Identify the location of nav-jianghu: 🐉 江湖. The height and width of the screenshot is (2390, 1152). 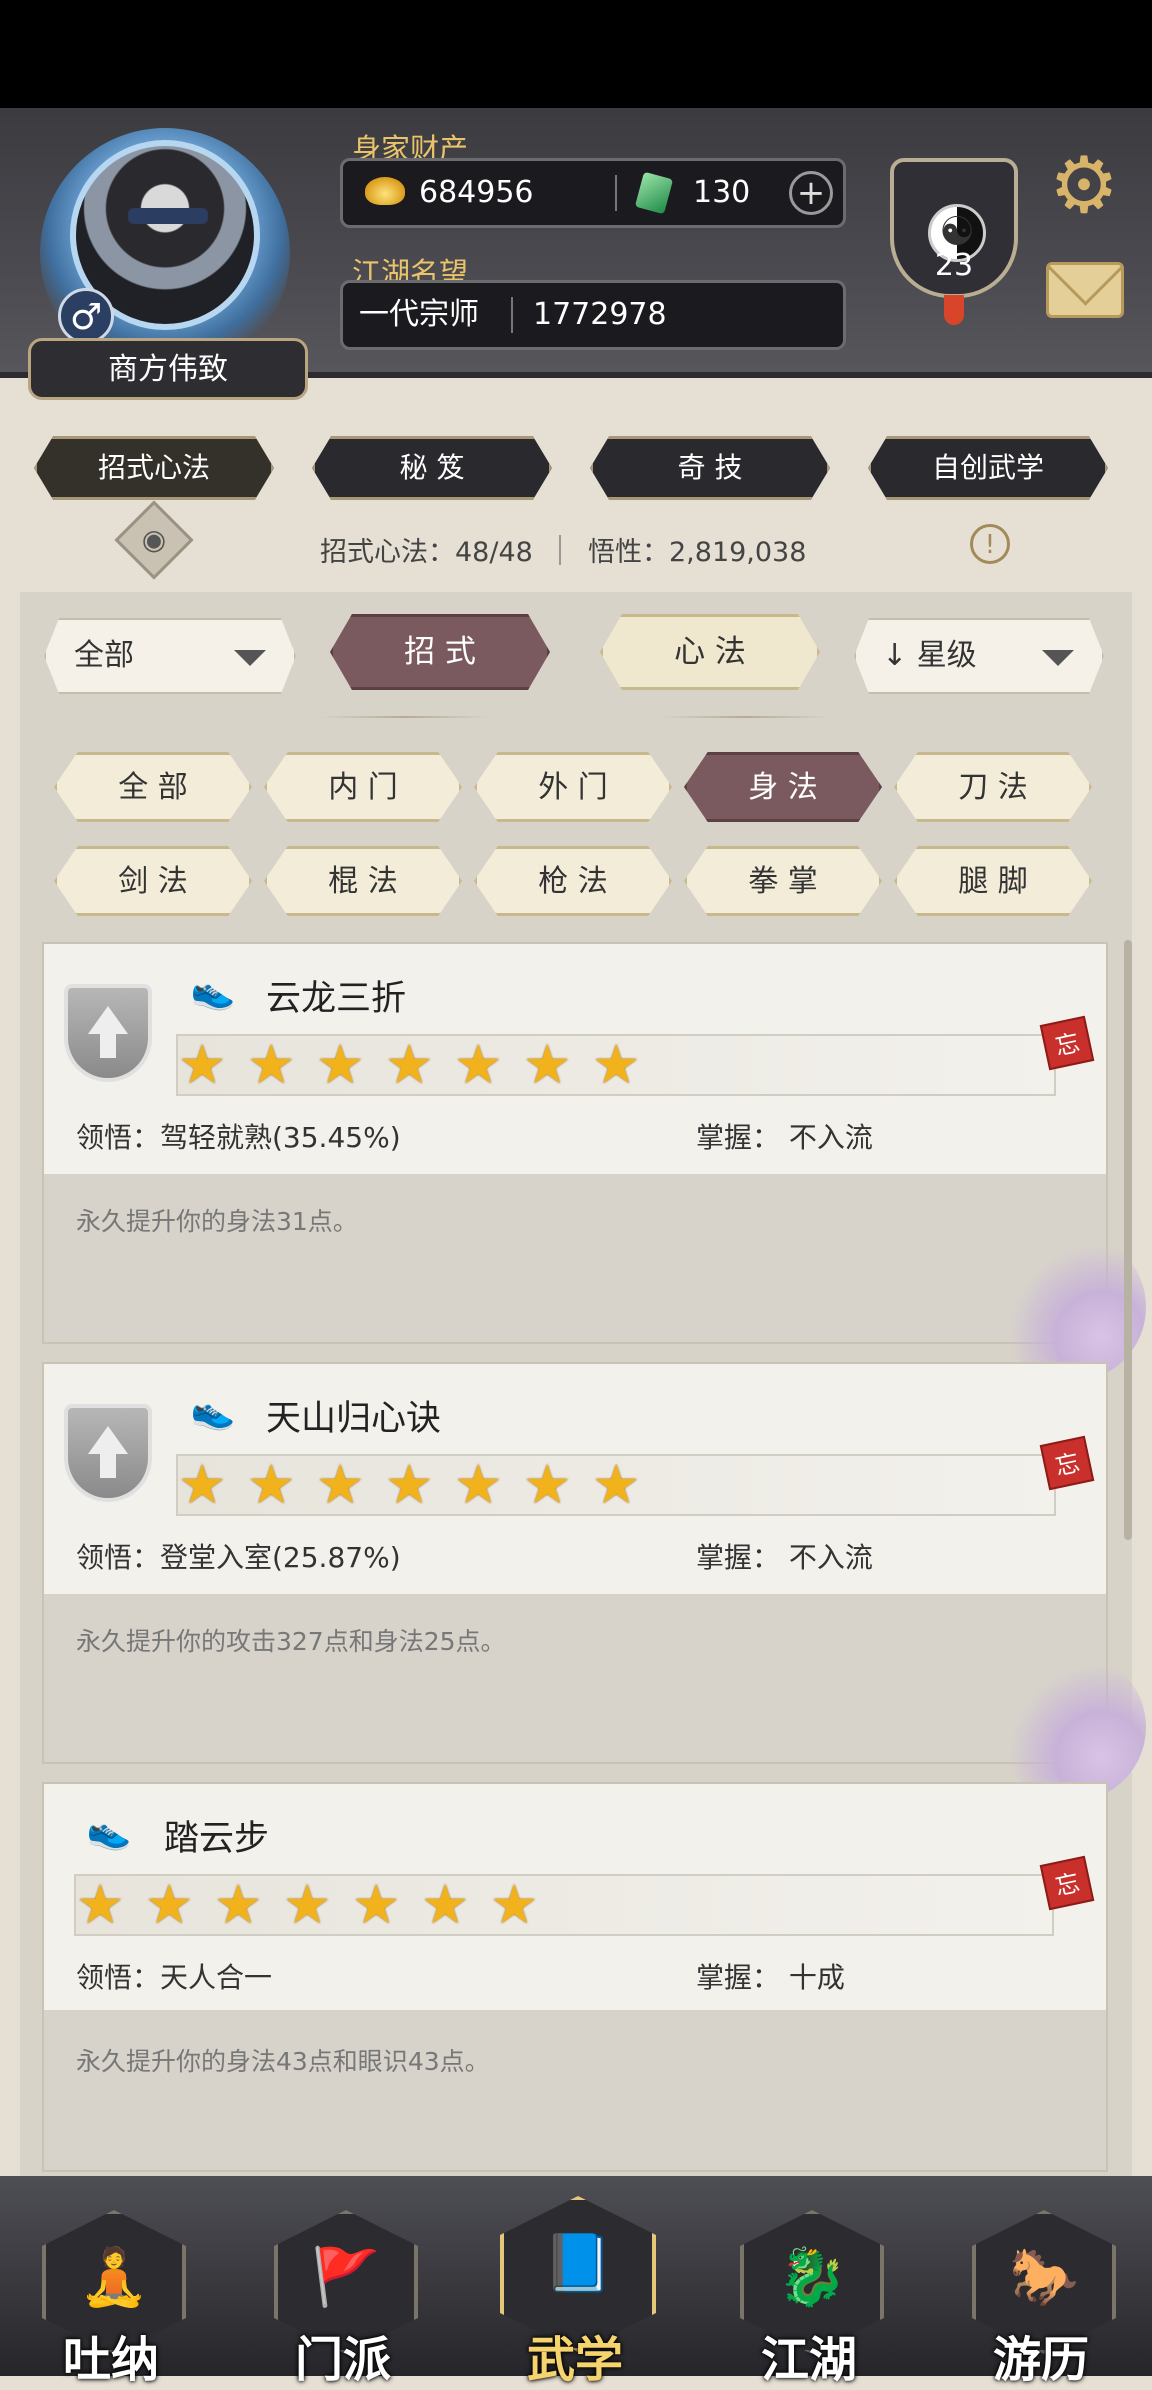
(809, 2292).